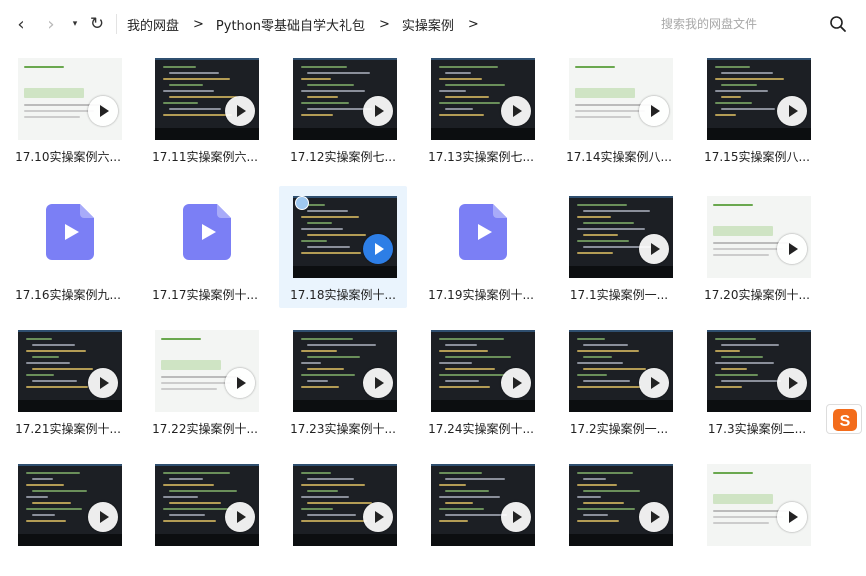 The height and width of the screenshot is (576, 866). I want to click on search-box, so click(750, 24).